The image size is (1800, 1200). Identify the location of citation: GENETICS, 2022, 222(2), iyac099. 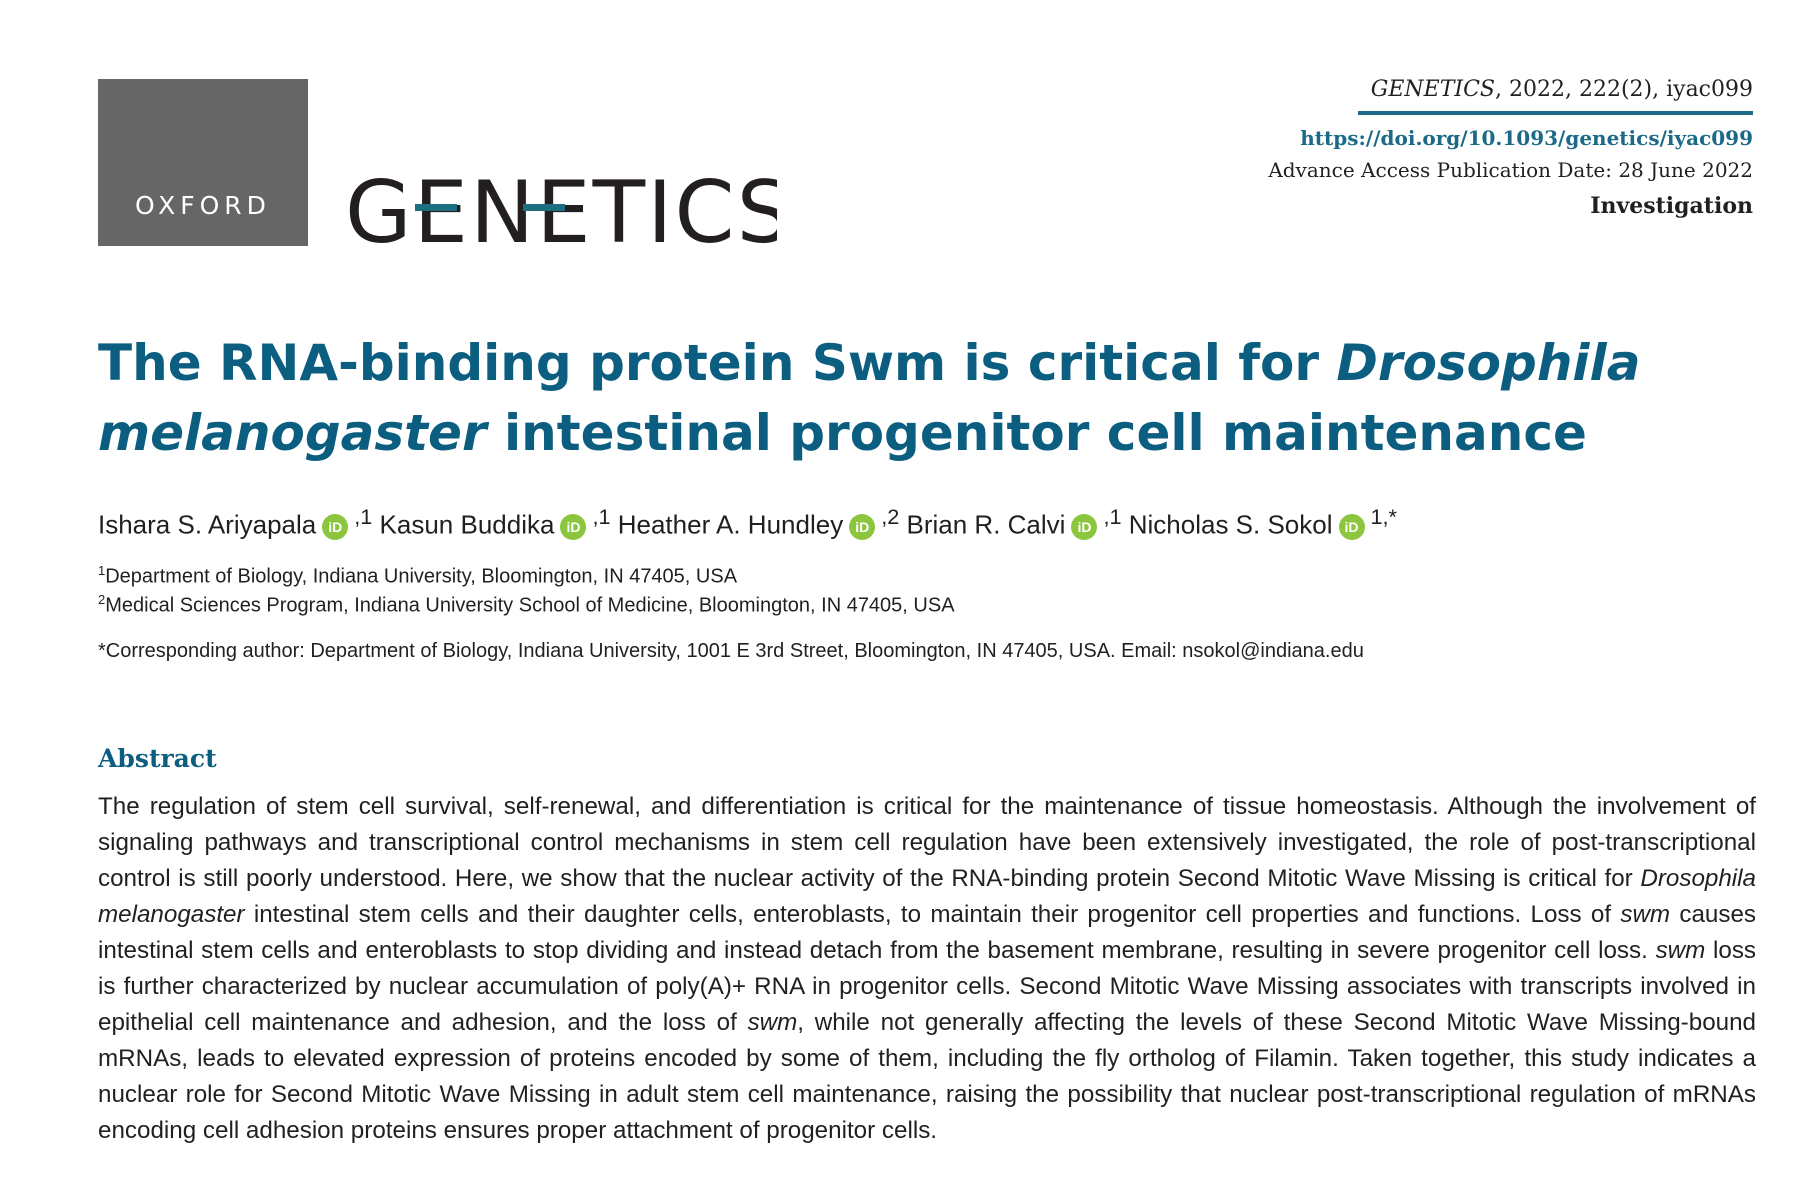
(1562, 90).